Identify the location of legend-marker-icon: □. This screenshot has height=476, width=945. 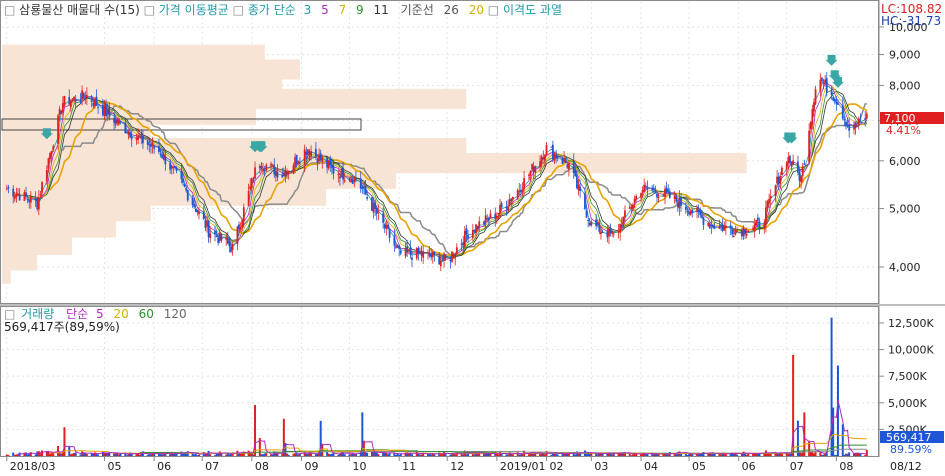
(238, 10).